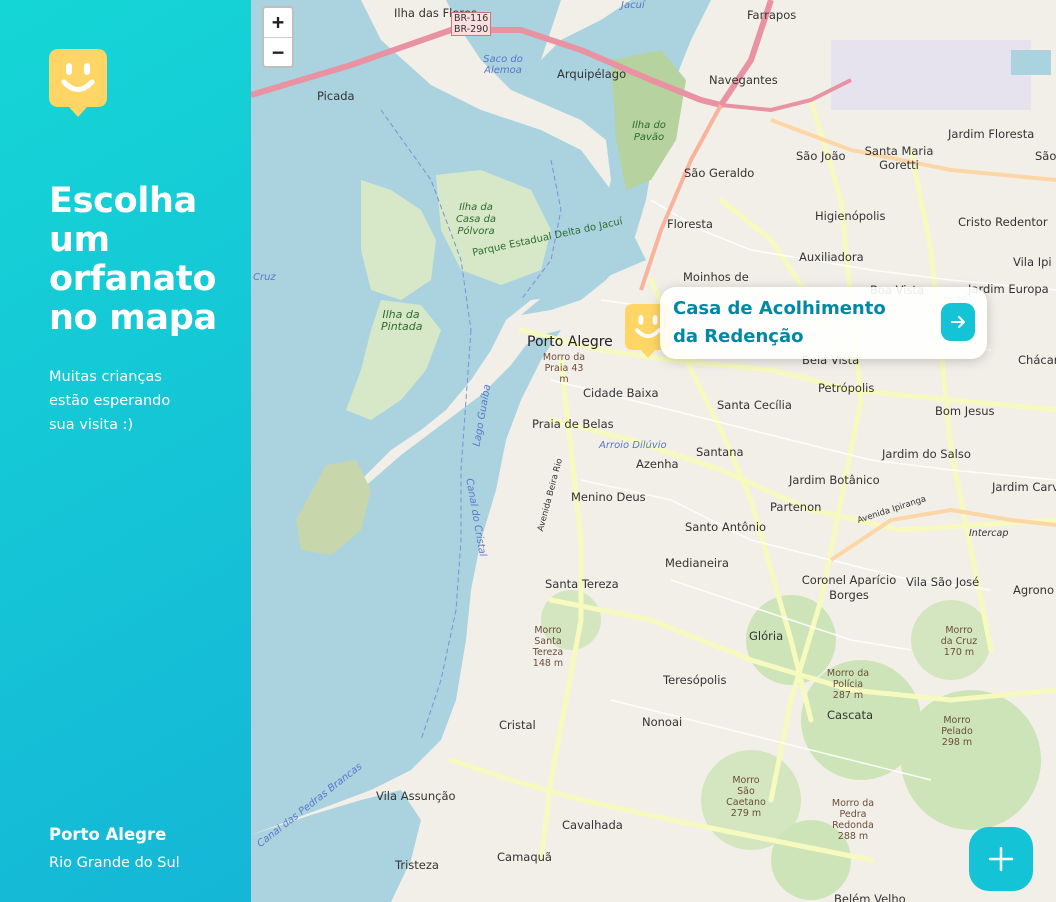 This screenshot has width=1056, height=902. Describe the element at coordinates (133, 259) in the screenshot. I see `page-title: Escolha um orfanato no mapa` at that location.